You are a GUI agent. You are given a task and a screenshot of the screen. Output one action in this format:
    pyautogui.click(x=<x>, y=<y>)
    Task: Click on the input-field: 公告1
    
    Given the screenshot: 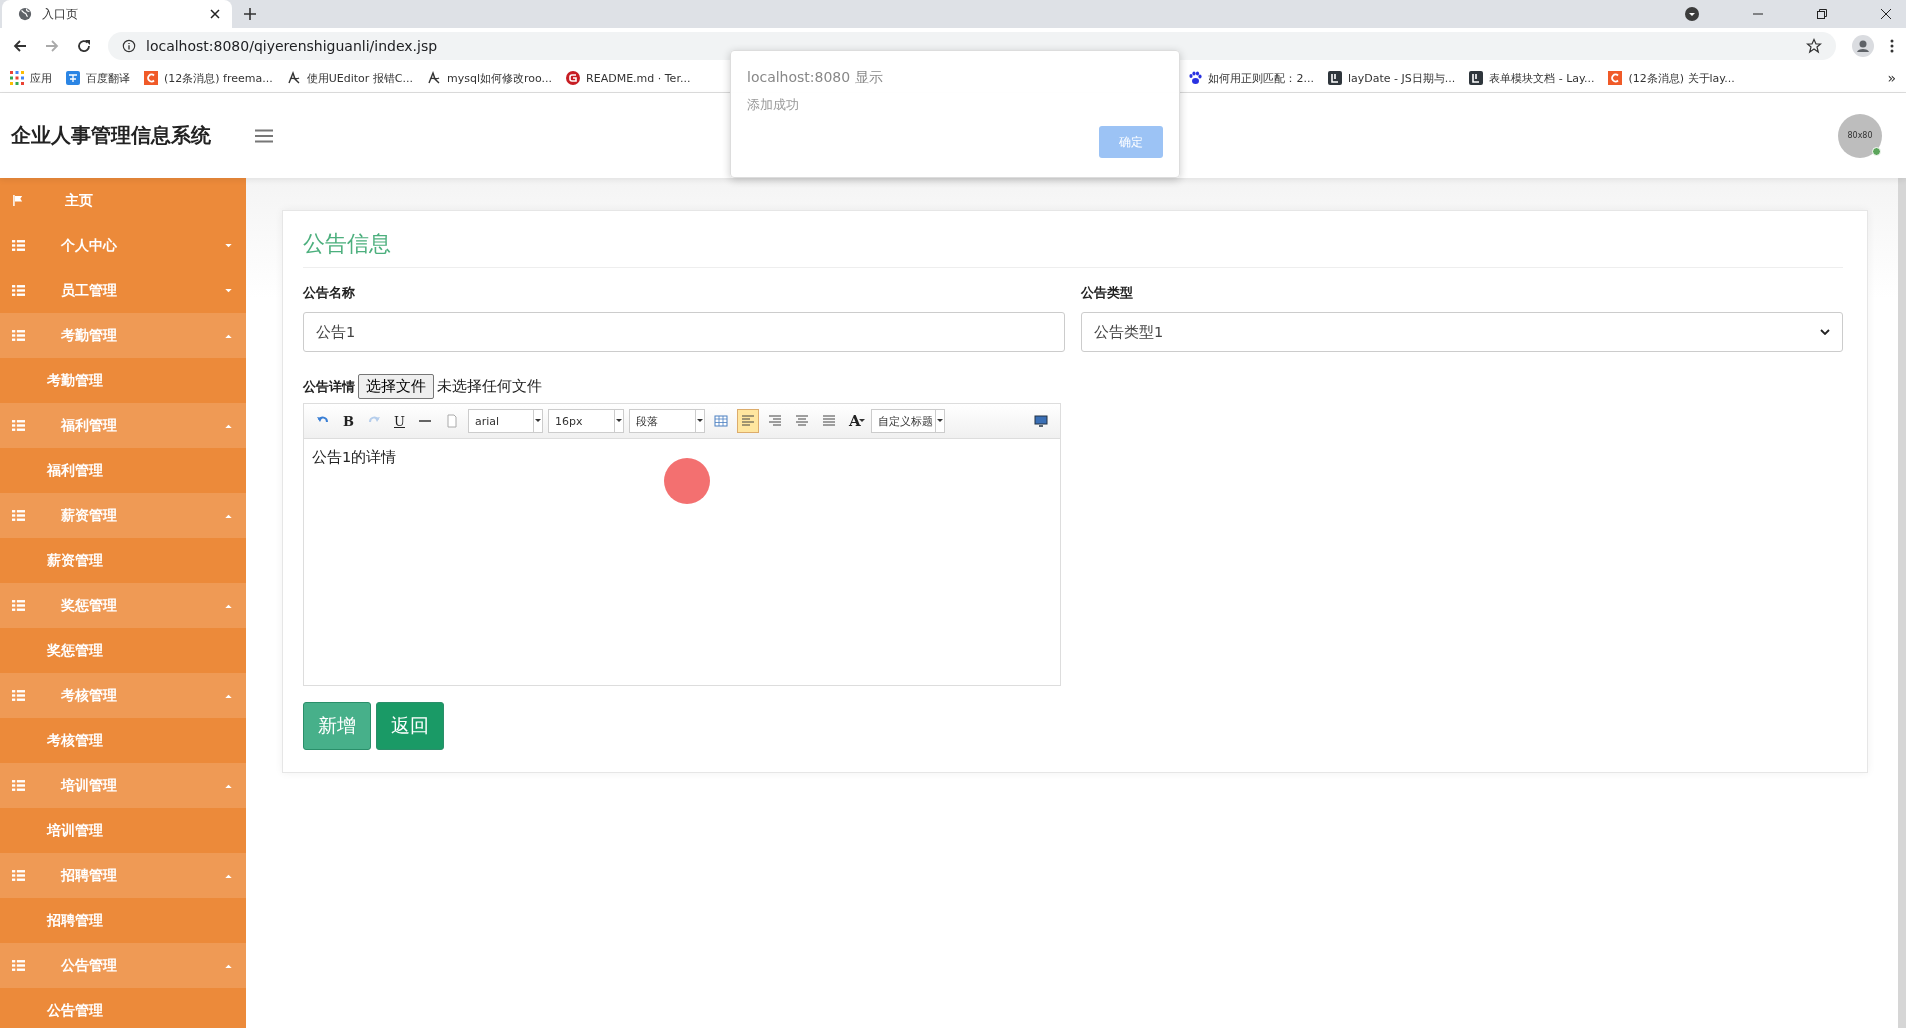 What is the action you would take?
    pyautogui.click(x=684, y=332)
    